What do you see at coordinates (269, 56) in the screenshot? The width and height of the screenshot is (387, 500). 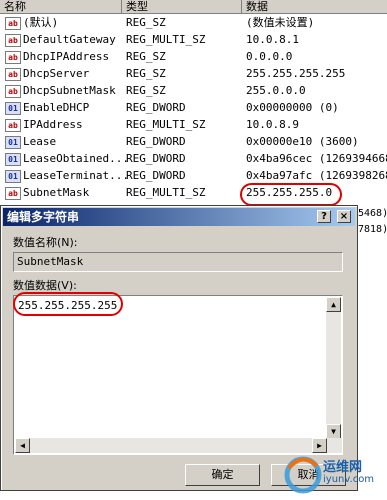 I see `value-data: 0.0.0.0` at bounding box center [269, 56].